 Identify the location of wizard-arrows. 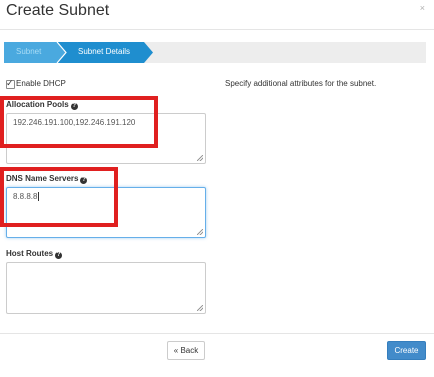
(78, 52).